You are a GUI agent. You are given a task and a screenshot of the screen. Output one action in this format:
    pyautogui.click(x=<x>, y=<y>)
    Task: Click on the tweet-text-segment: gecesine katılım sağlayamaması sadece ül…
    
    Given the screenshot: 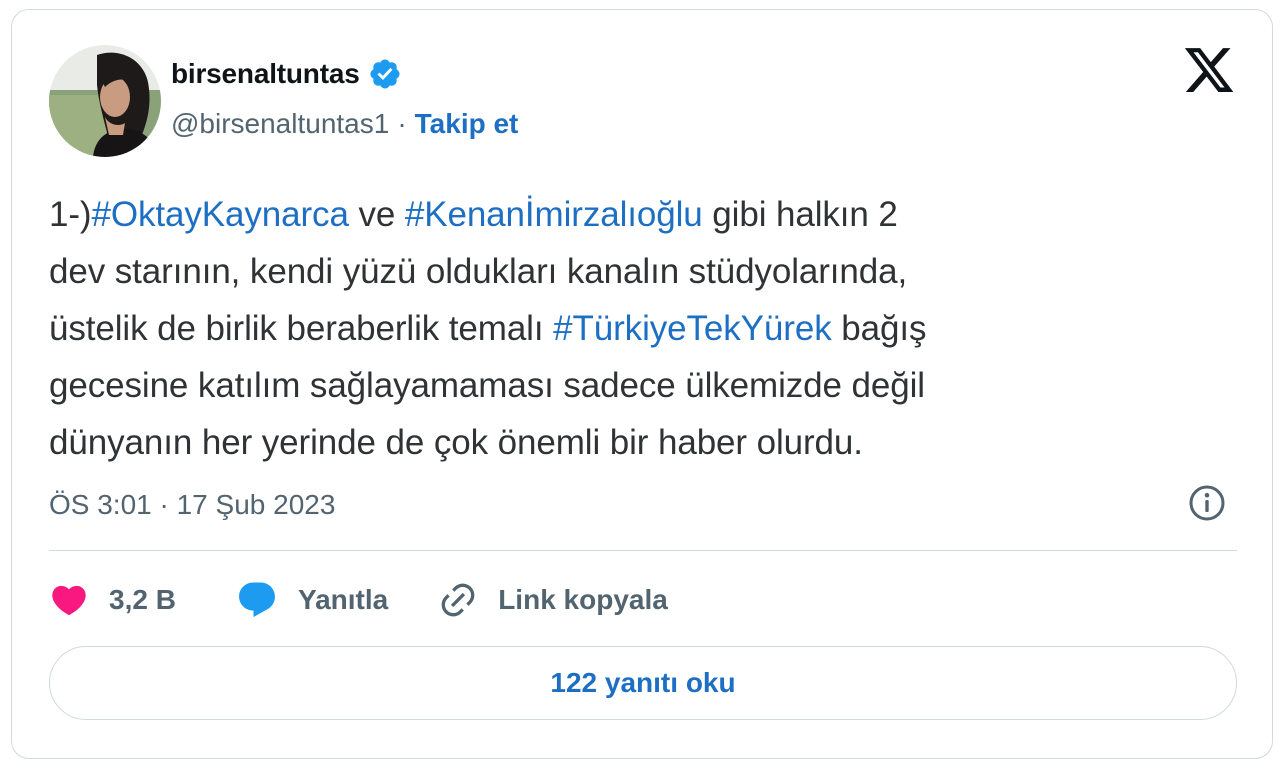 What is the action you would take?
    pyautogui.click(x=487, y=385)
    